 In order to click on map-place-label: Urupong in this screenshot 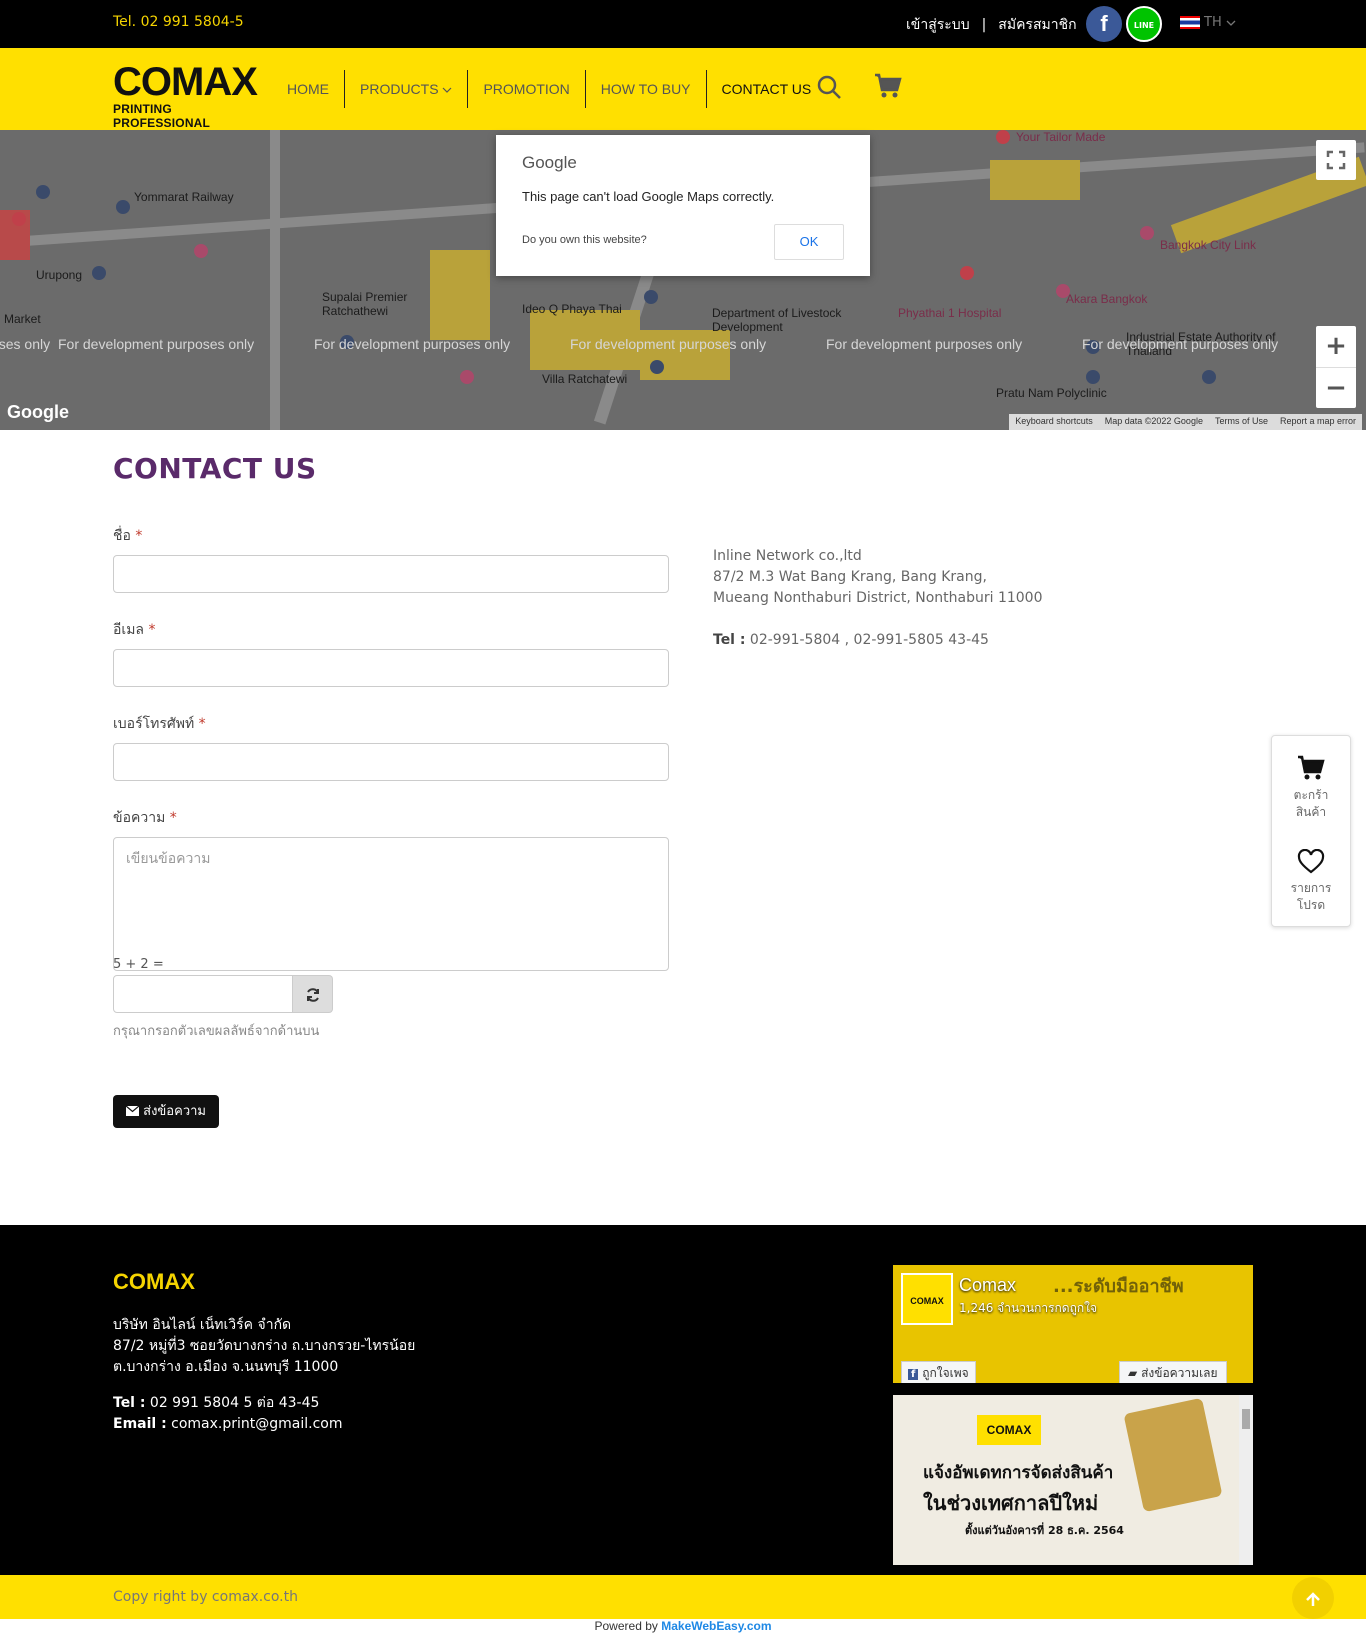, I will do `click(59, 275)`.